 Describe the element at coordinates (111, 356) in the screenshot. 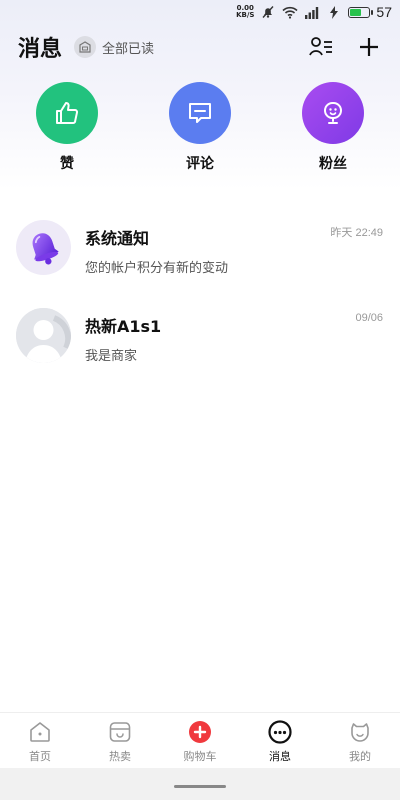

I see `message-preview: 我是商家` at that location.